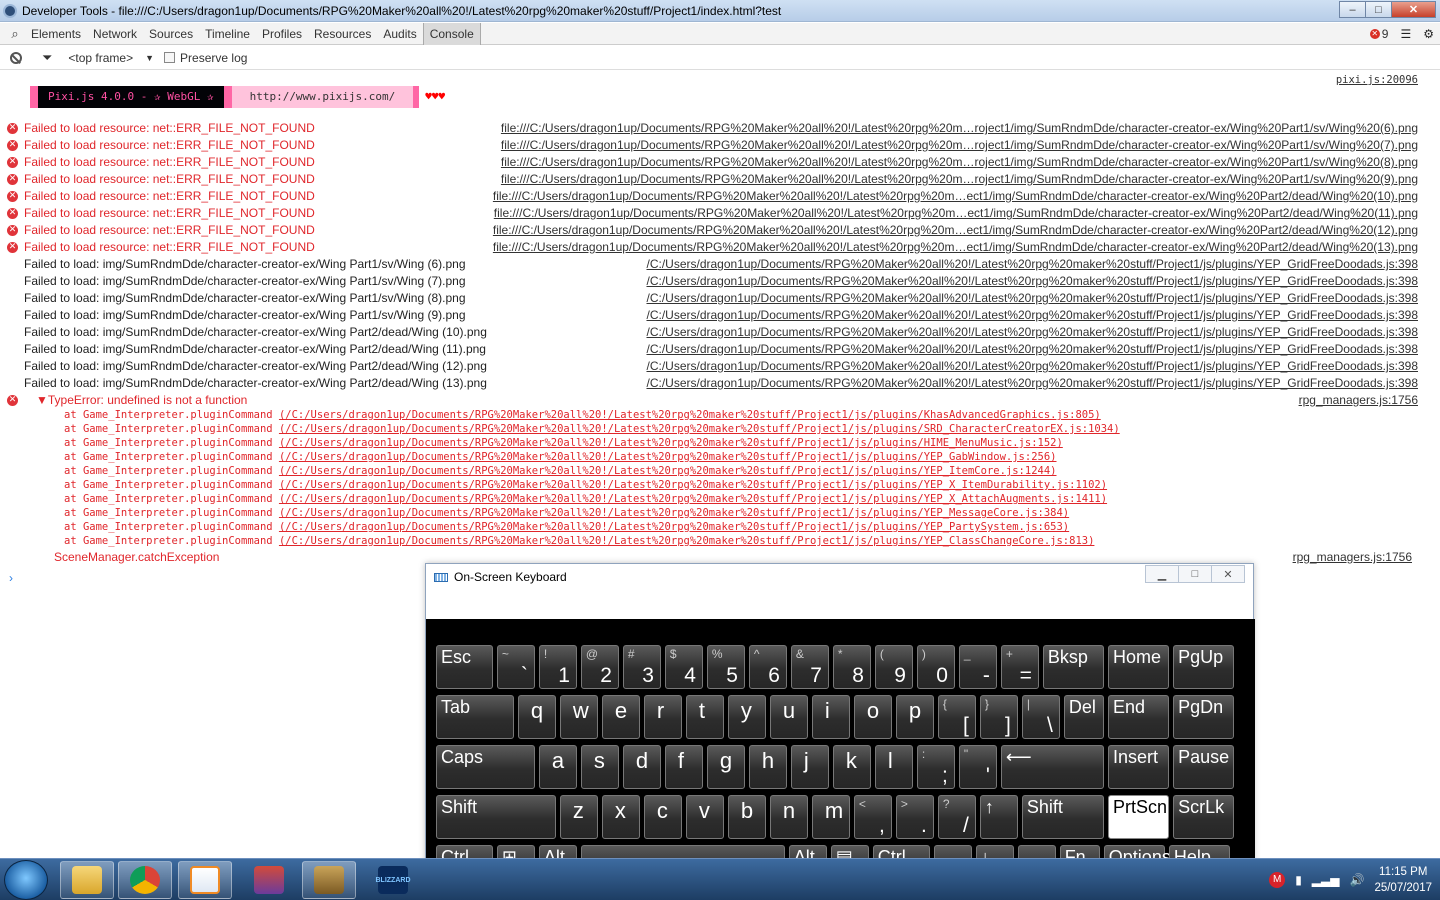 The width and height of the screenshot is (1440, 900). I want to click on osk-key: Insert, so click(1139, 767).